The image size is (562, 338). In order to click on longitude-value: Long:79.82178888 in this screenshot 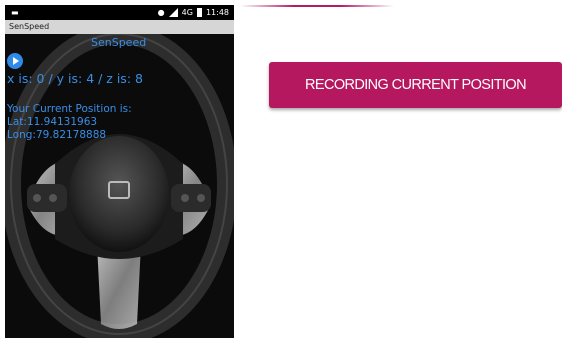, I will do `click(57, 135)`.